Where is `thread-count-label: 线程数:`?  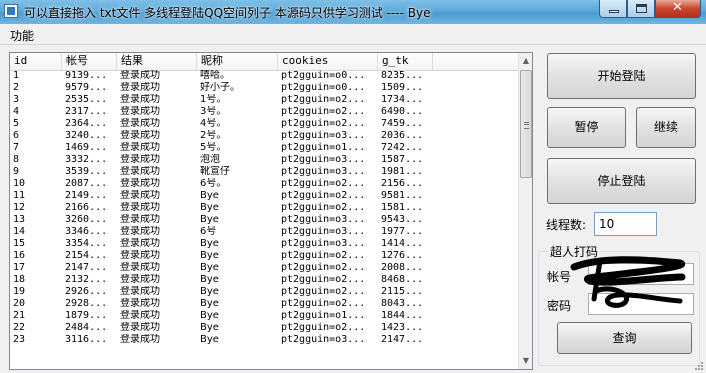 thread-count-label: 线程数: is located at coordinates (566, 225).